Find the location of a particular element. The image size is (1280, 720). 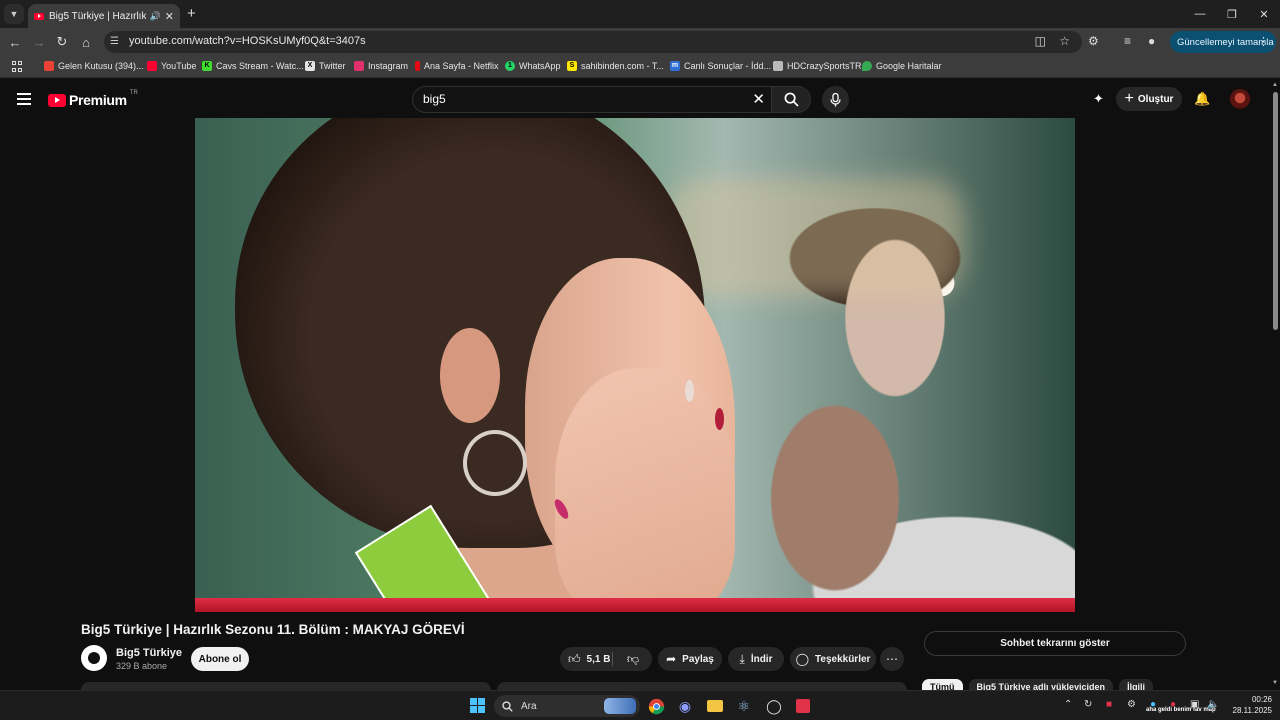

network-icon: ▣ is located at coordinates (1194, 704).